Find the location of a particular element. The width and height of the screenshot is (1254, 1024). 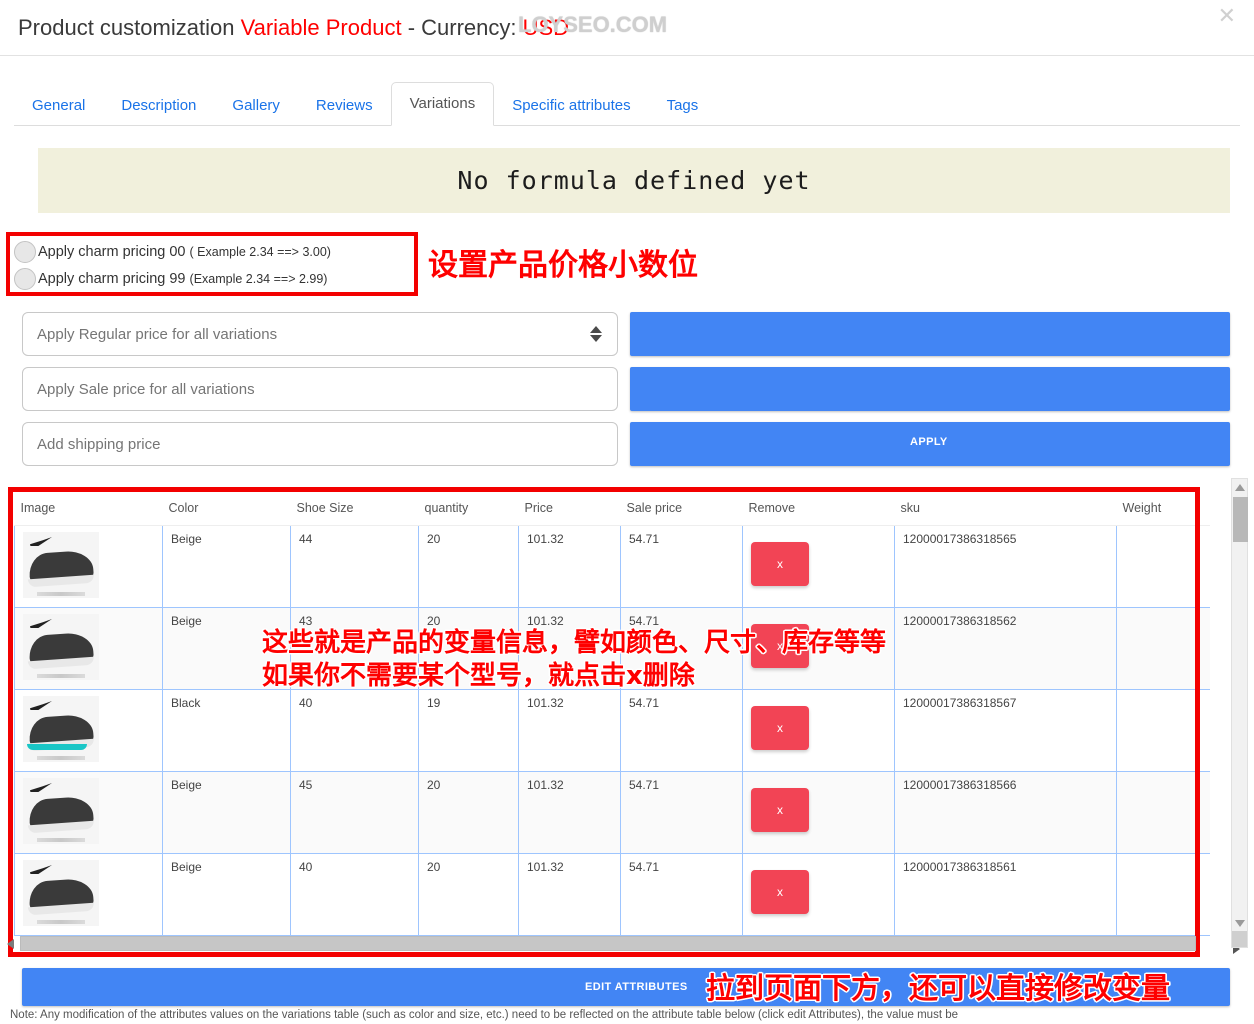

shipping-price-apply-bar: APPLY is located at coordinates (930, 444).